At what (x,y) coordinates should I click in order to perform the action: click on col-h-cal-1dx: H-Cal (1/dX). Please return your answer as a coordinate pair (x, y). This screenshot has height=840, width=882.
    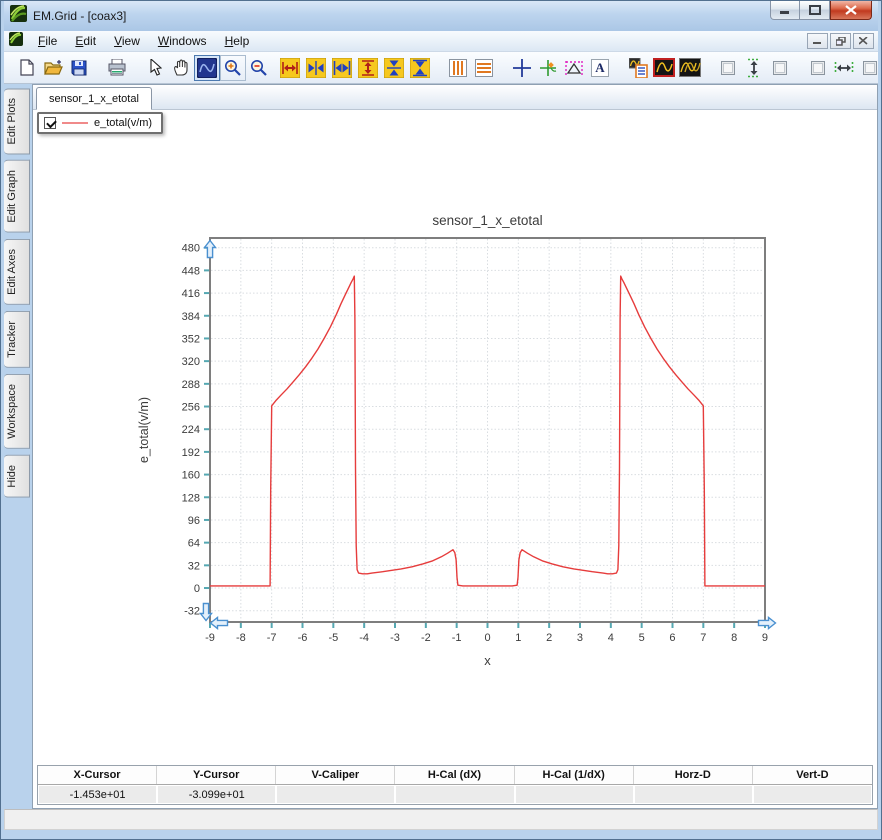
    Looking at the image, I should click on (574, 775).